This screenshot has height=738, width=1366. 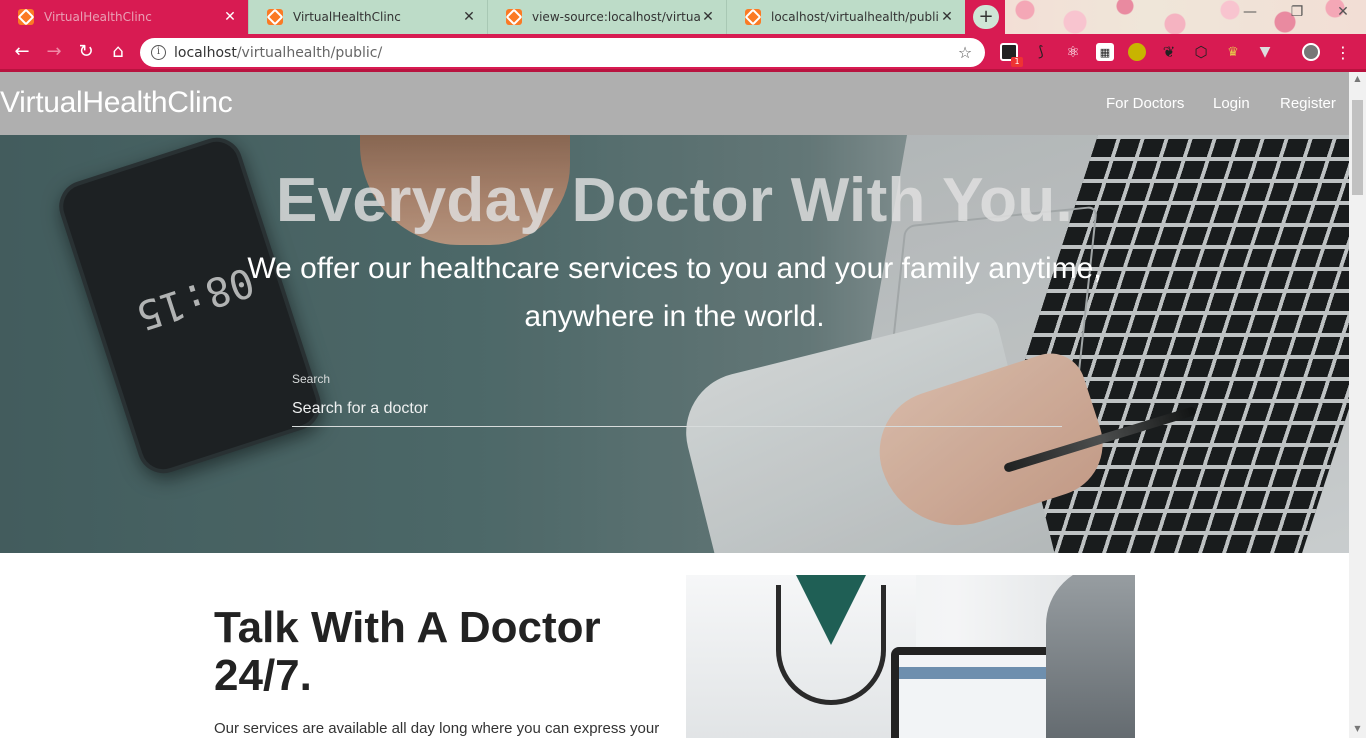 I want to click on page-scrollbar: ▲ ▼, so click(x=1357, y=405).